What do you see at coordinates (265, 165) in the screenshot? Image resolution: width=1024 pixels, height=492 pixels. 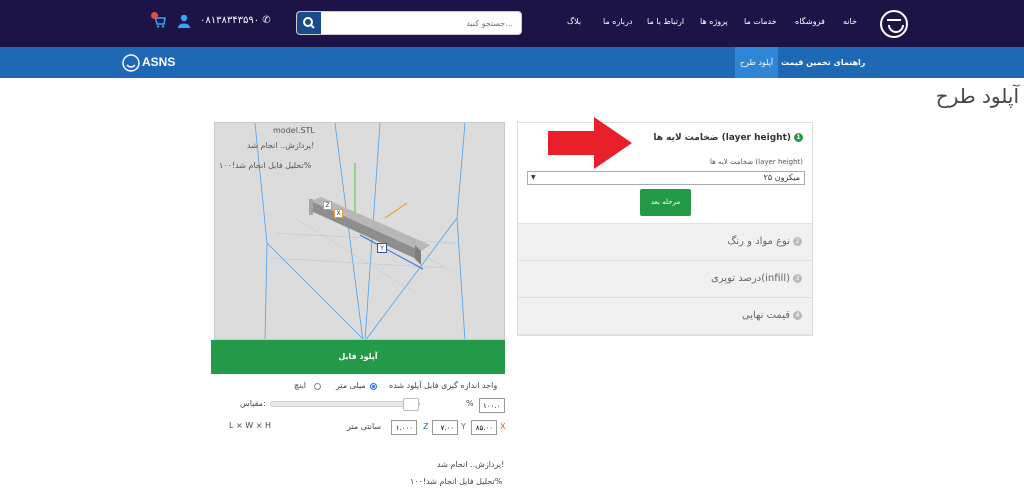 I see `viewer-status-analysis: تحلیل فایل انجام شد!۱۰۰%` at bounding box center [265, 165].